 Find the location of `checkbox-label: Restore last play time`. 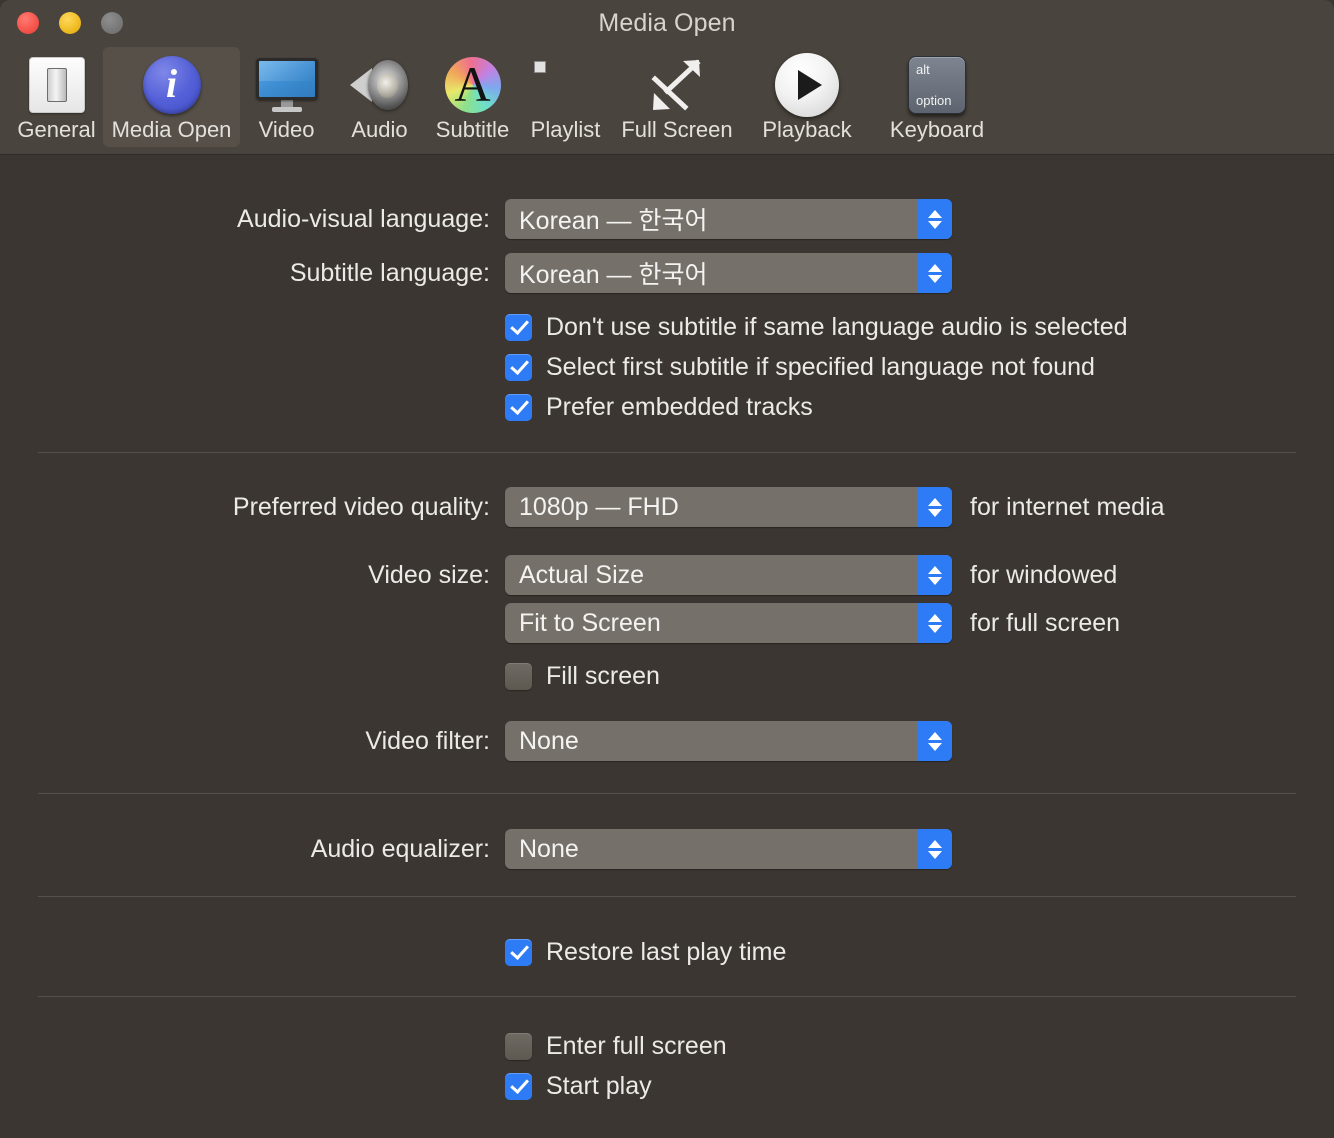

checkbox-label: Restore last play time is located at coordinates (666, 952).